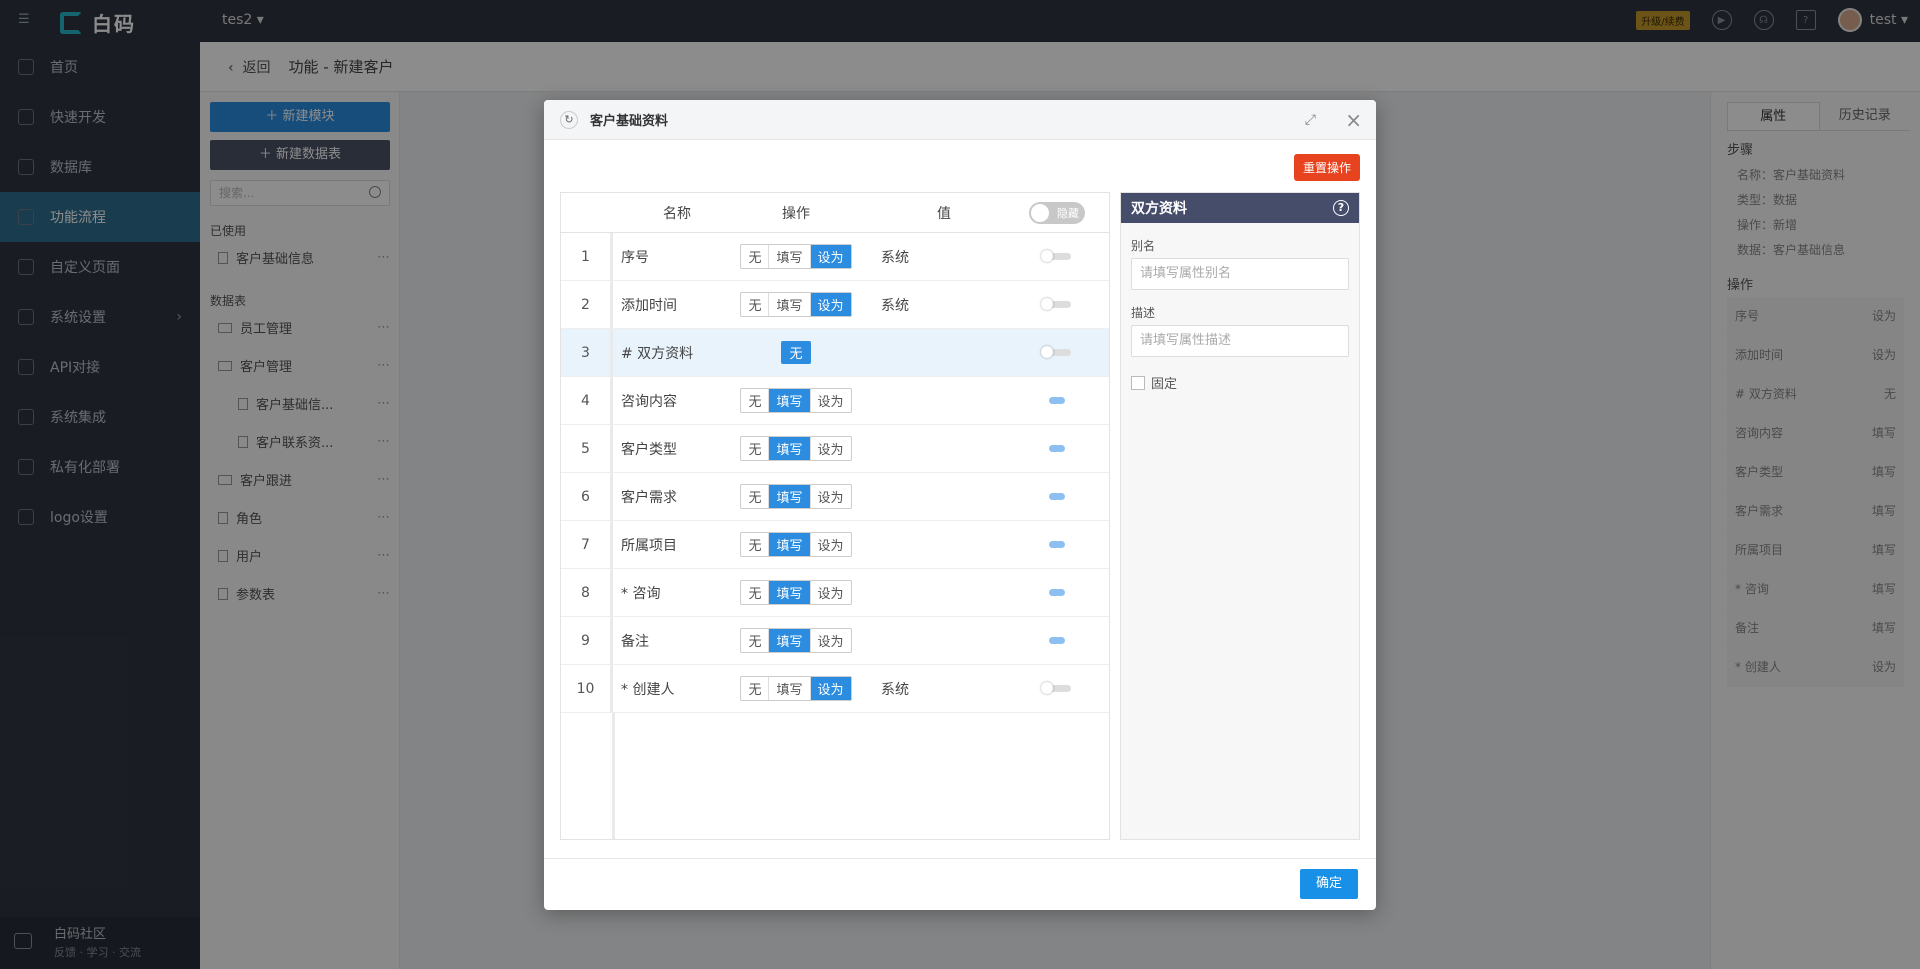 This screenshot has height=969, width=1920. Describe the element at coordinates (587, 640) in the screenshot. I see `row-index: 9` at that location.